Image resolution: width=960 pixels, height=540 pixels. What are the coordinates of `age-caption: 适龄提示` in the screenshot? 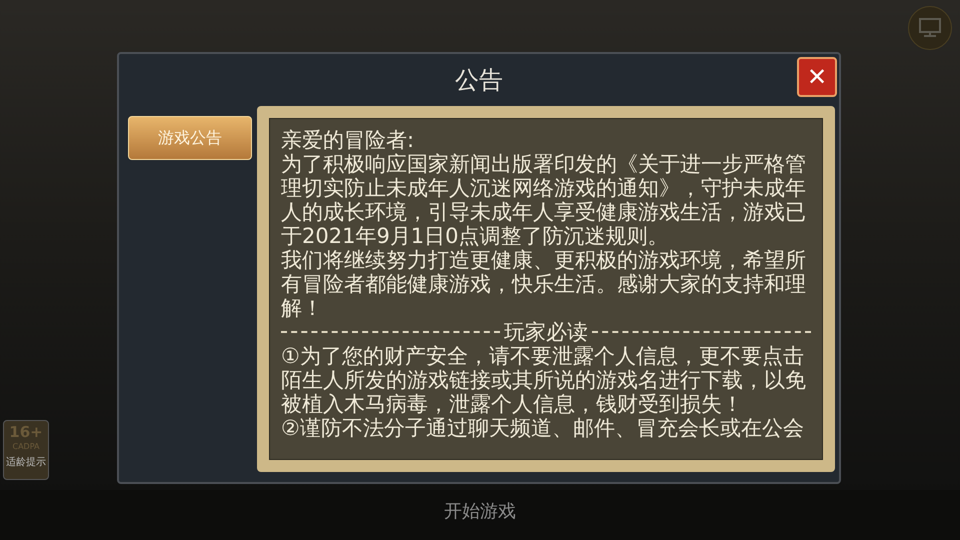 It's located at (26, 463).